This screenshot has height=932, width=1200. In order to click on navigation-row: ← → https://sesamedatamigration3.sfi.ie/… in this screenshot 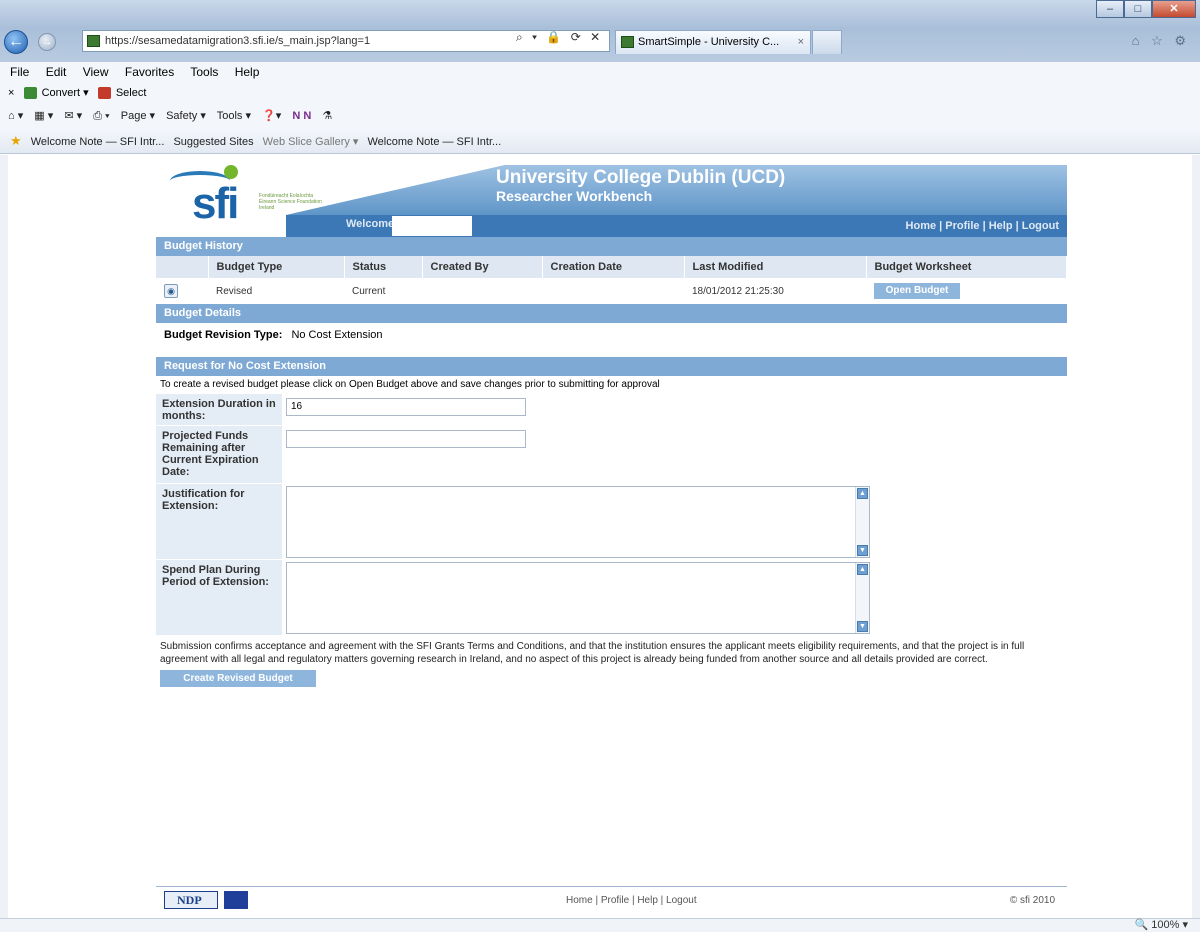, I will do `click(599, 40)`.